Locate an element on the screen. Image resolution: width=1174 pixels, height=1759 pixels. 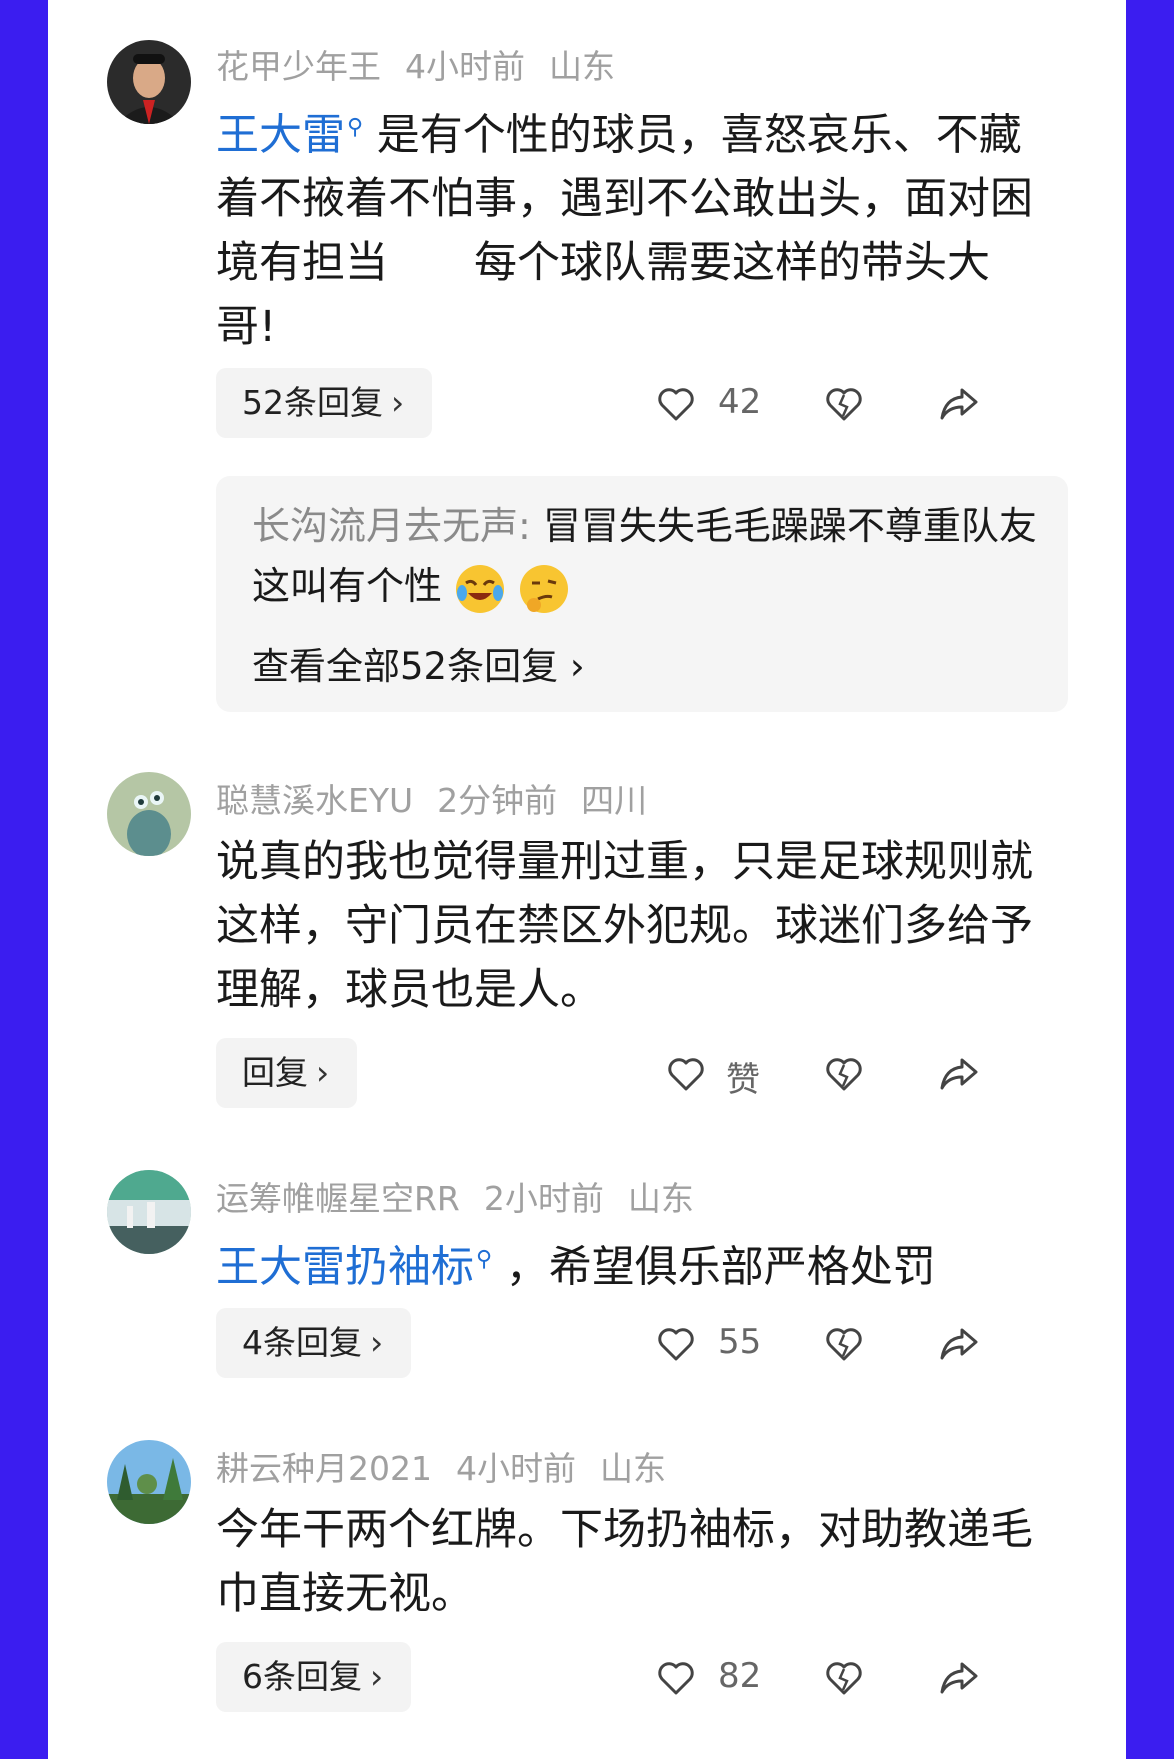
comment-actions: 42 is located at coordinates (866, 403).